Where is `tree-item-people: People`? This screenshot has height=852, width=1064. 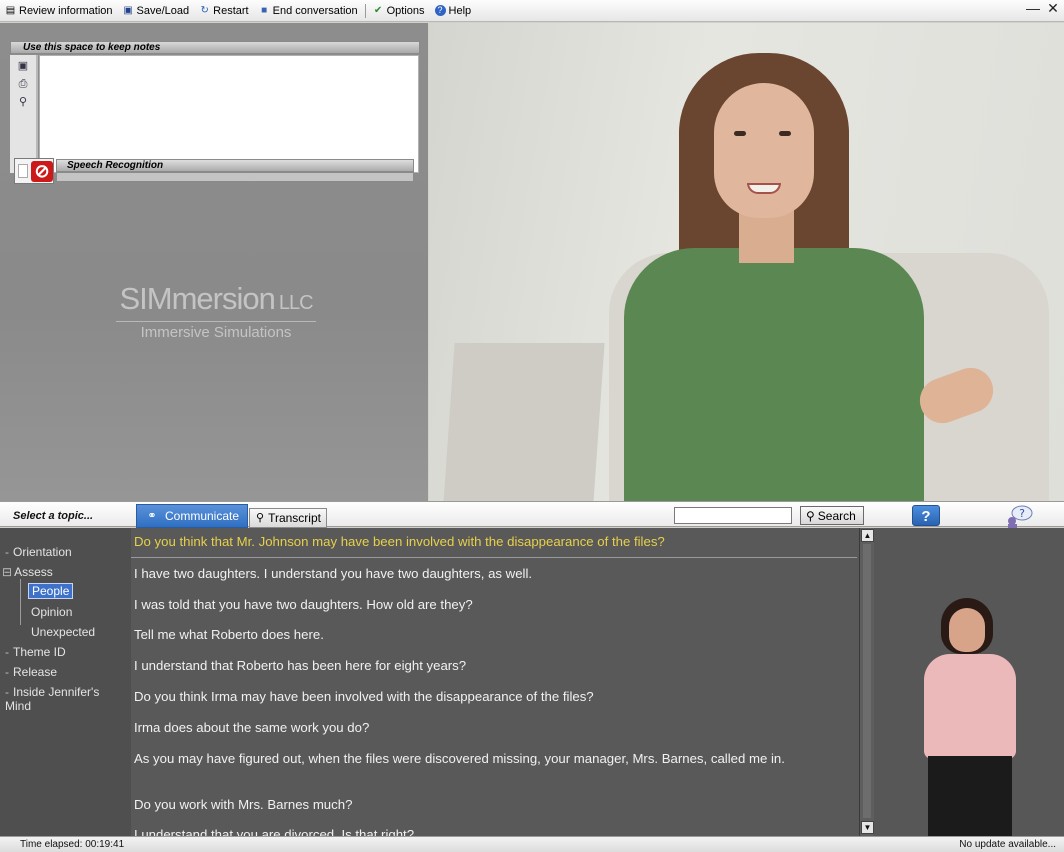
tree-item-people: People is located at coordinates (51, 591).